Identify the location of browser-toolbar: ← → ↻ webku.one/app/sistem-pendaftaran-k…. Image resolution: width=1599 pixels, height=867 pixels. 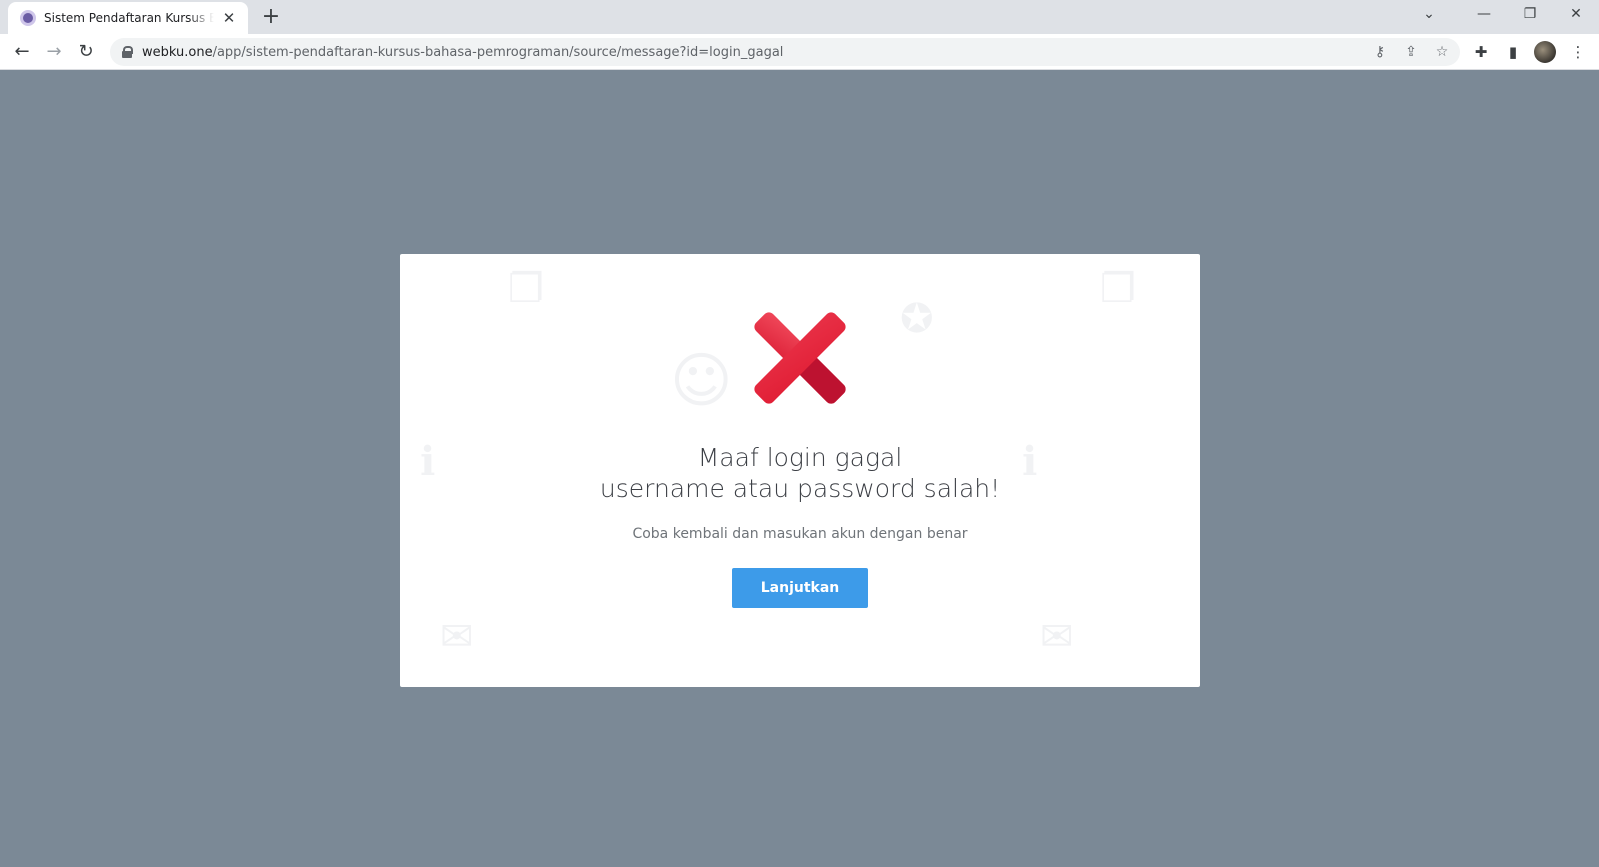
(799, 52).